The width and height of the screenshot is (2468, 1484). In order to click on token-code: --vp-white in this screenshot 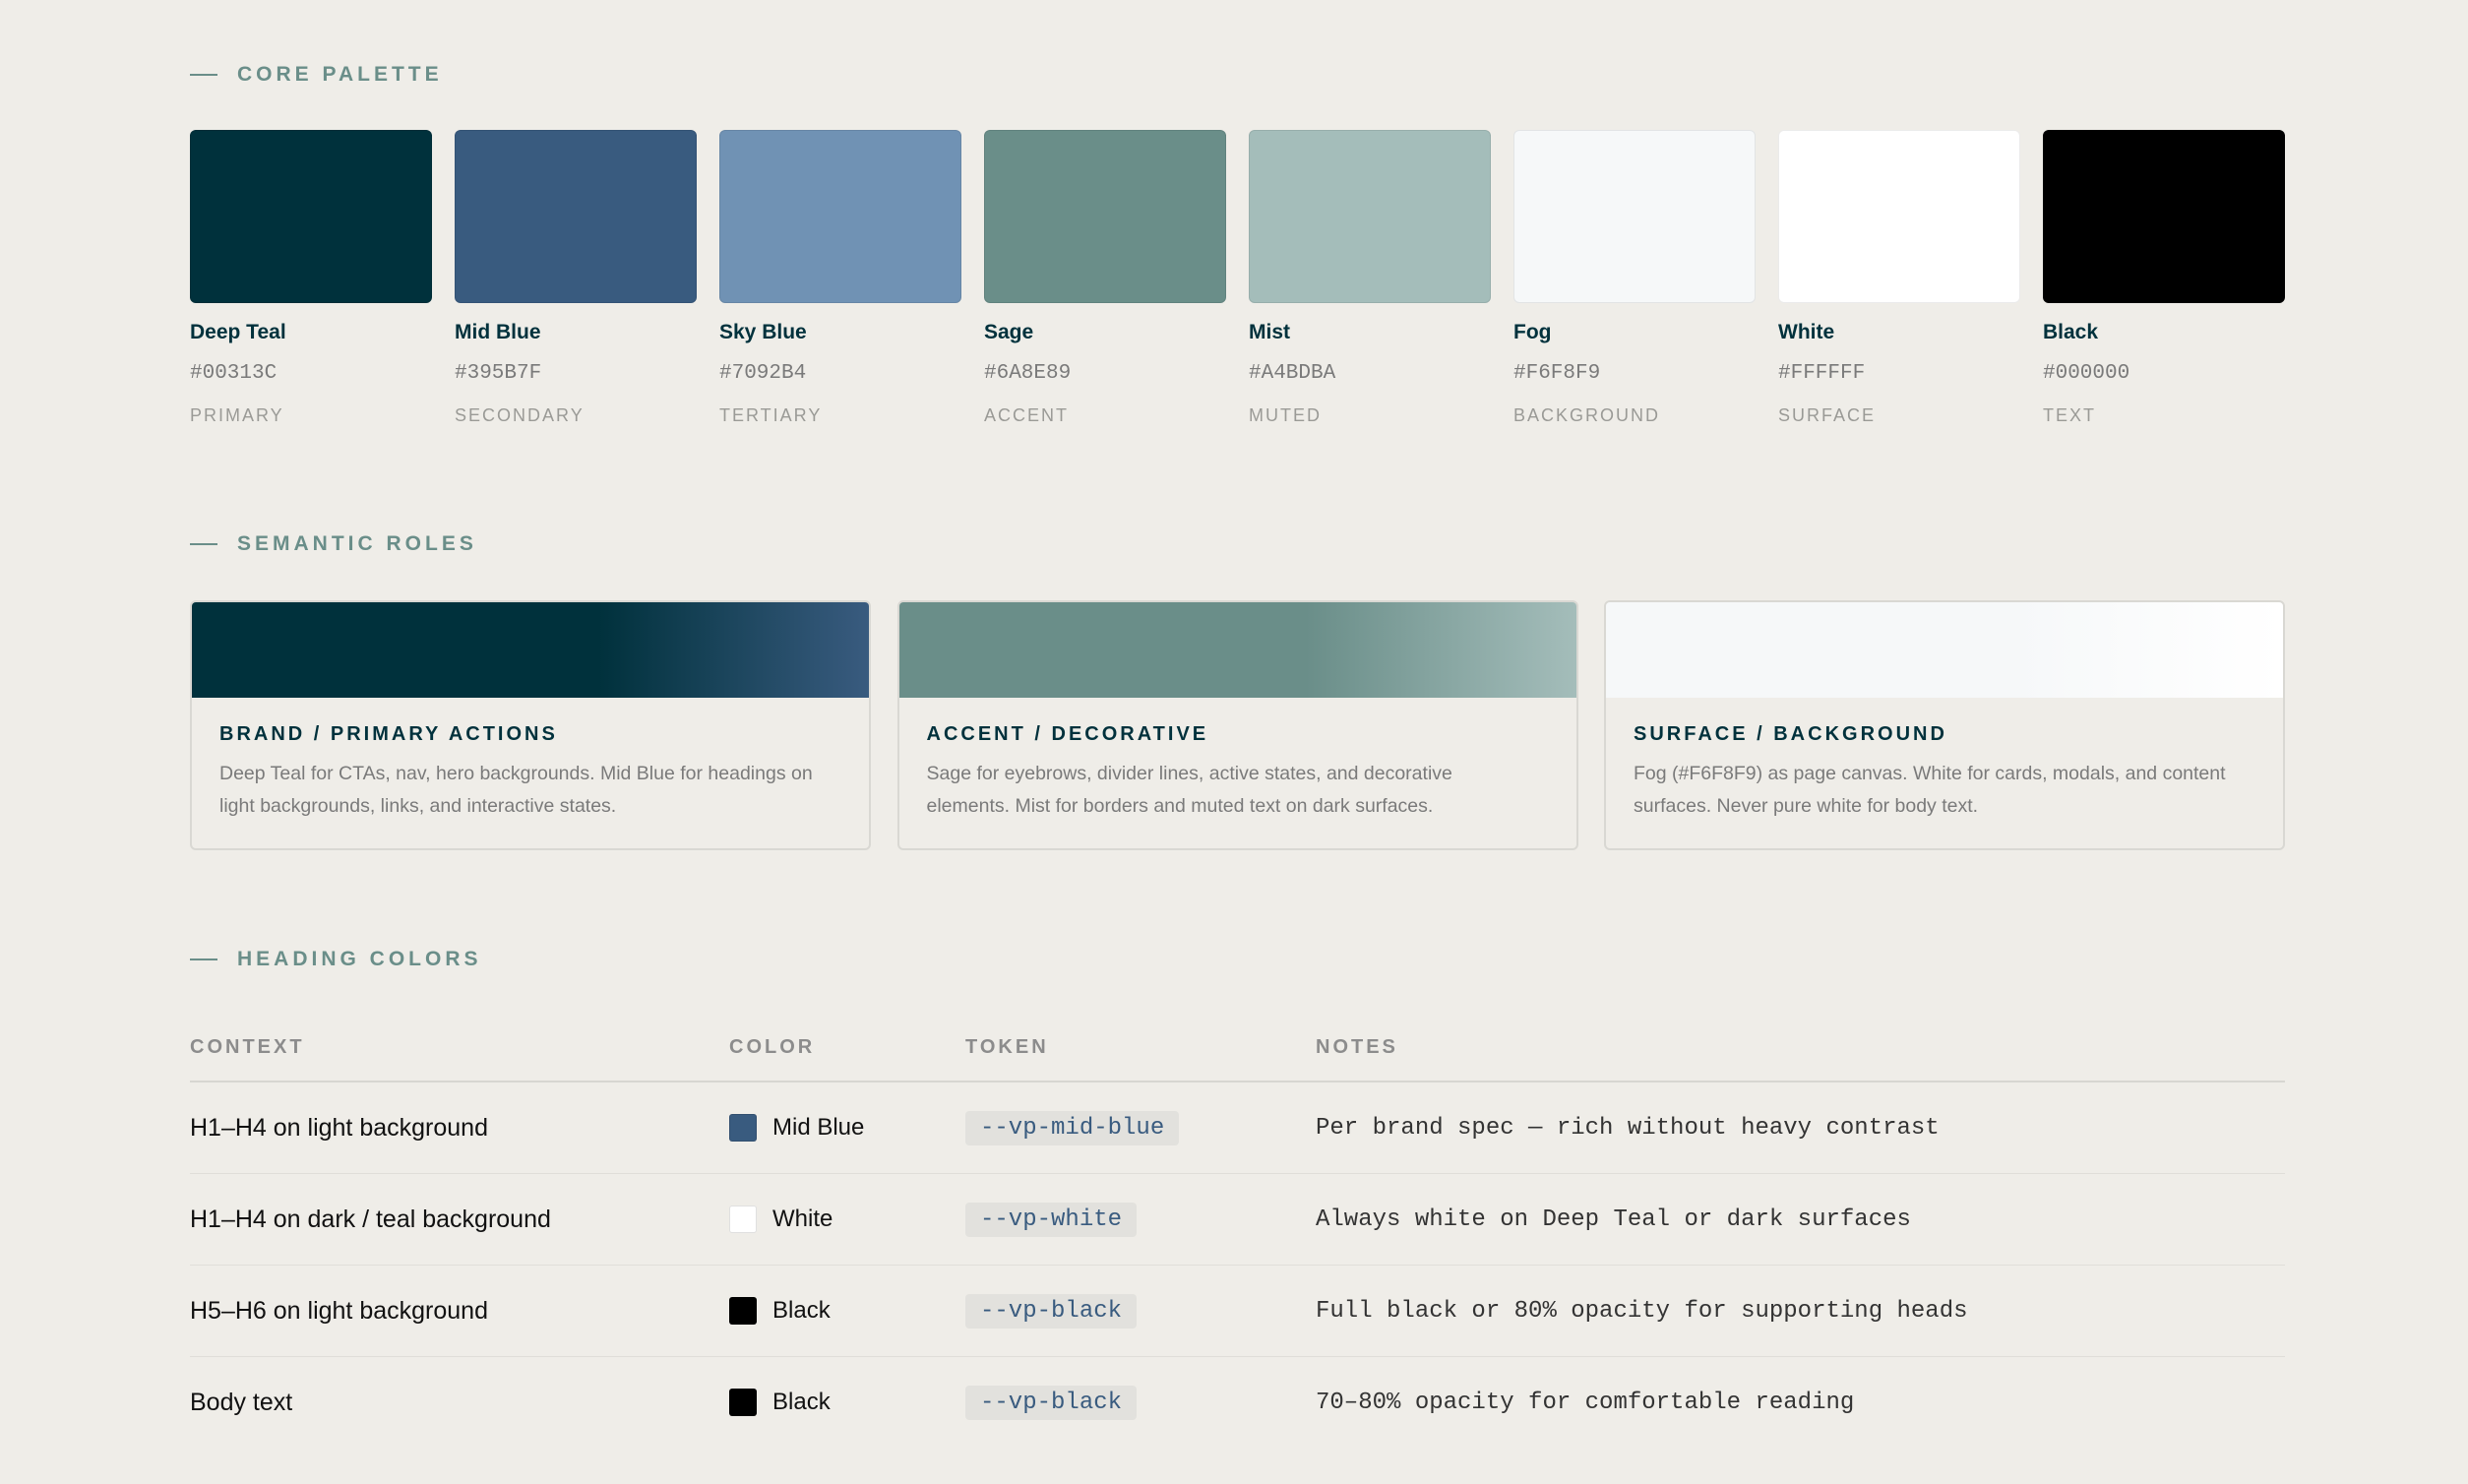, I will do `click(1051, 1220)`.